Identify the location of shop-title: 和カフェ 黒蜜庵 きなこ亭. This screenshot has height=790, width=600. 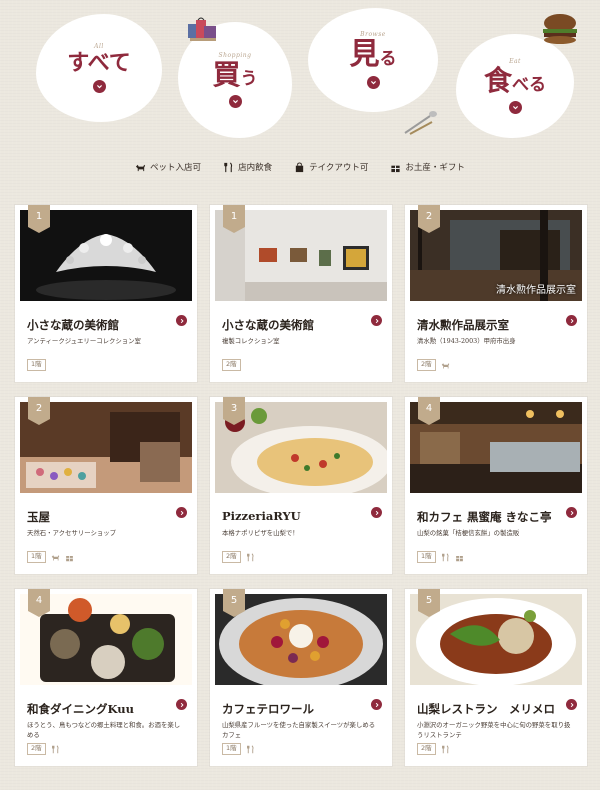
(484, 517).